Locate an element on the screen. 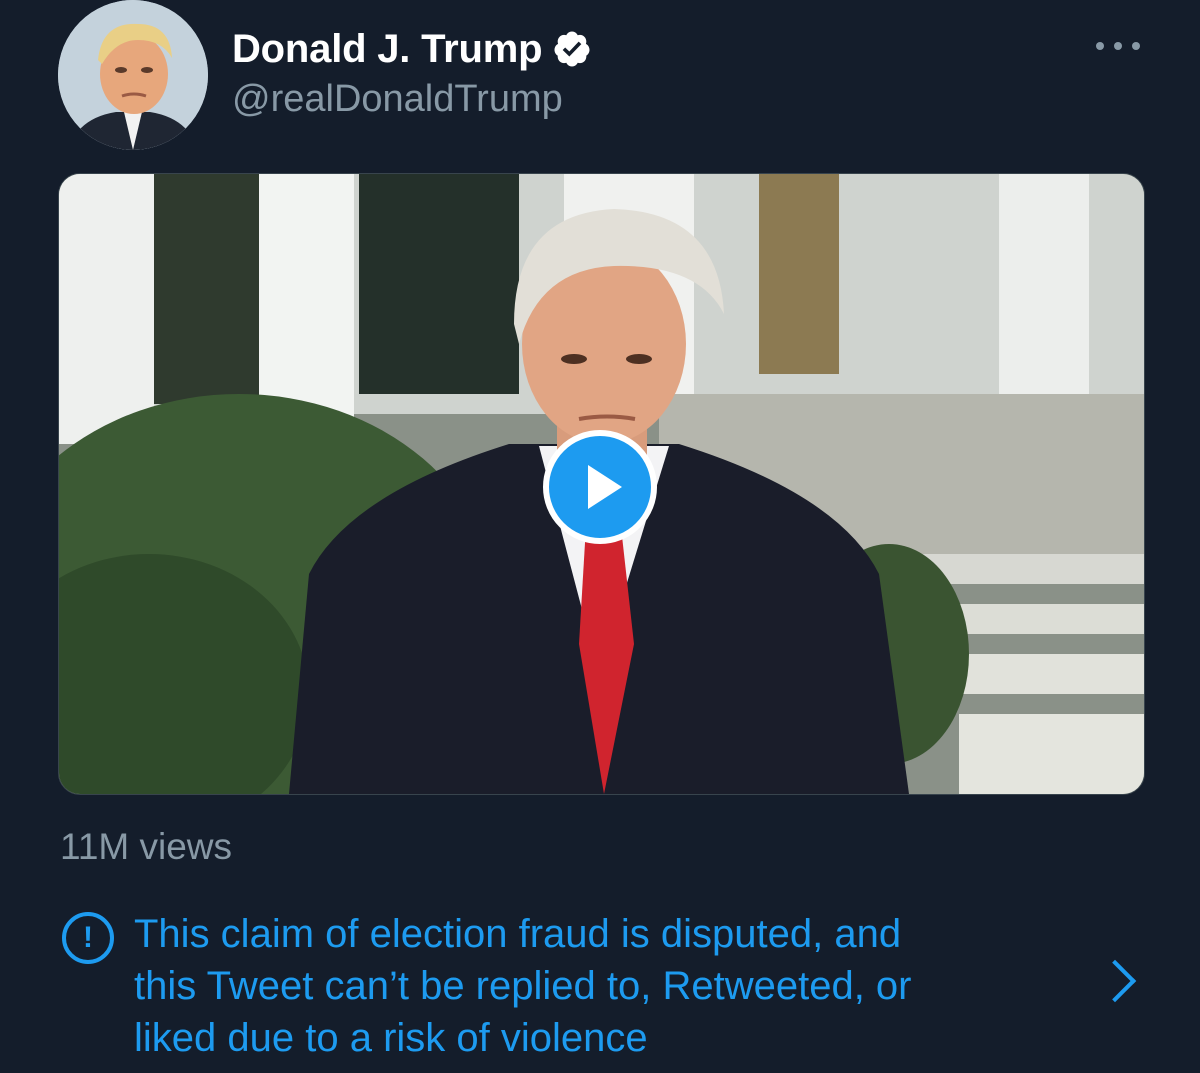 This screenshot has height=1073, width=1200. verified-badge-icon is located at coordinates (572, 49).